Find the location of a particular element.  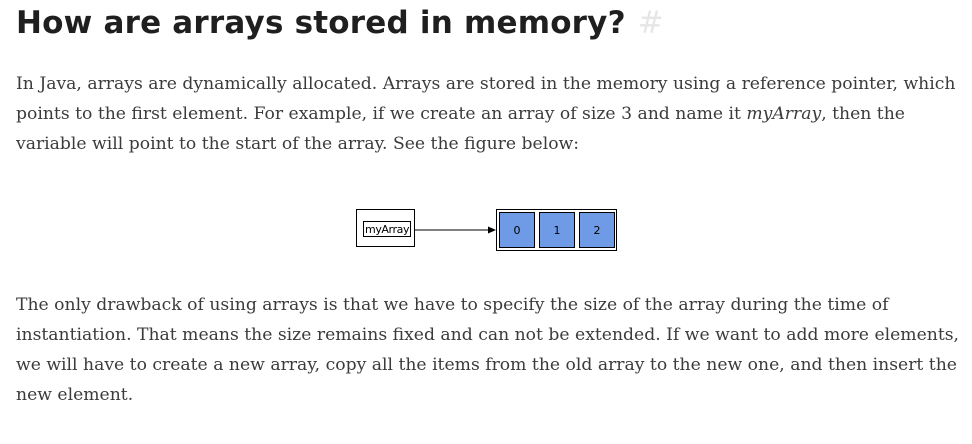

variable-label: myArray is located at coordinates (387, 229).